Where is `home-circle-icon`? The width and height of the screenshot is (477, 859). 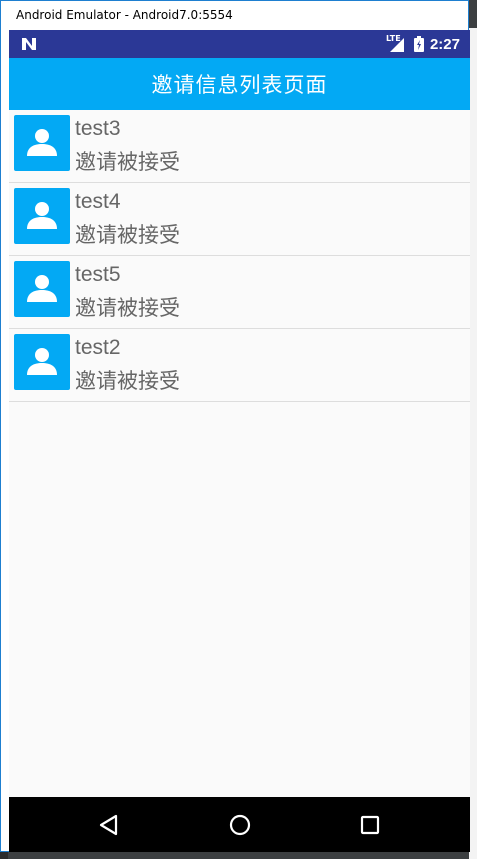 home-circle-icon is located at coordinates (240, 825).